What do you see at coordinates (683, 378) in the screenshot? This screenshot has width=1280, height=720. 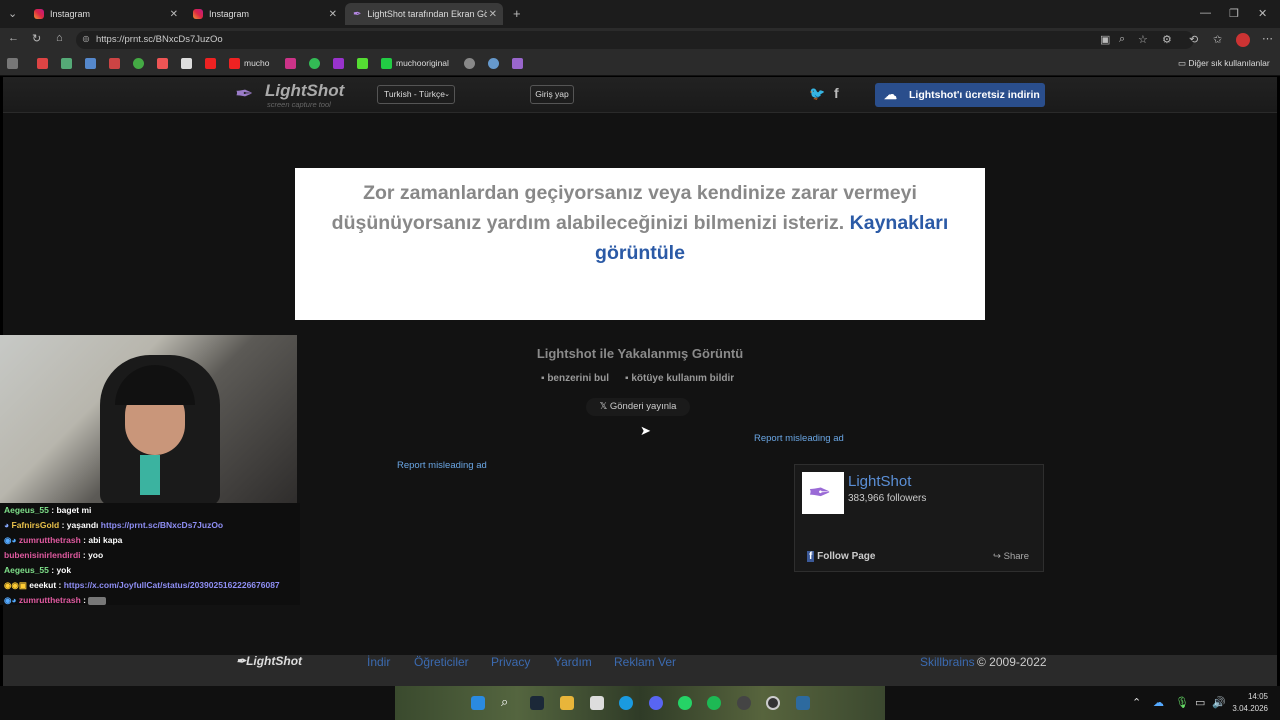 I see `report-abuse-label: kötüye kullanım bildir` at bounding box center [683, 378].